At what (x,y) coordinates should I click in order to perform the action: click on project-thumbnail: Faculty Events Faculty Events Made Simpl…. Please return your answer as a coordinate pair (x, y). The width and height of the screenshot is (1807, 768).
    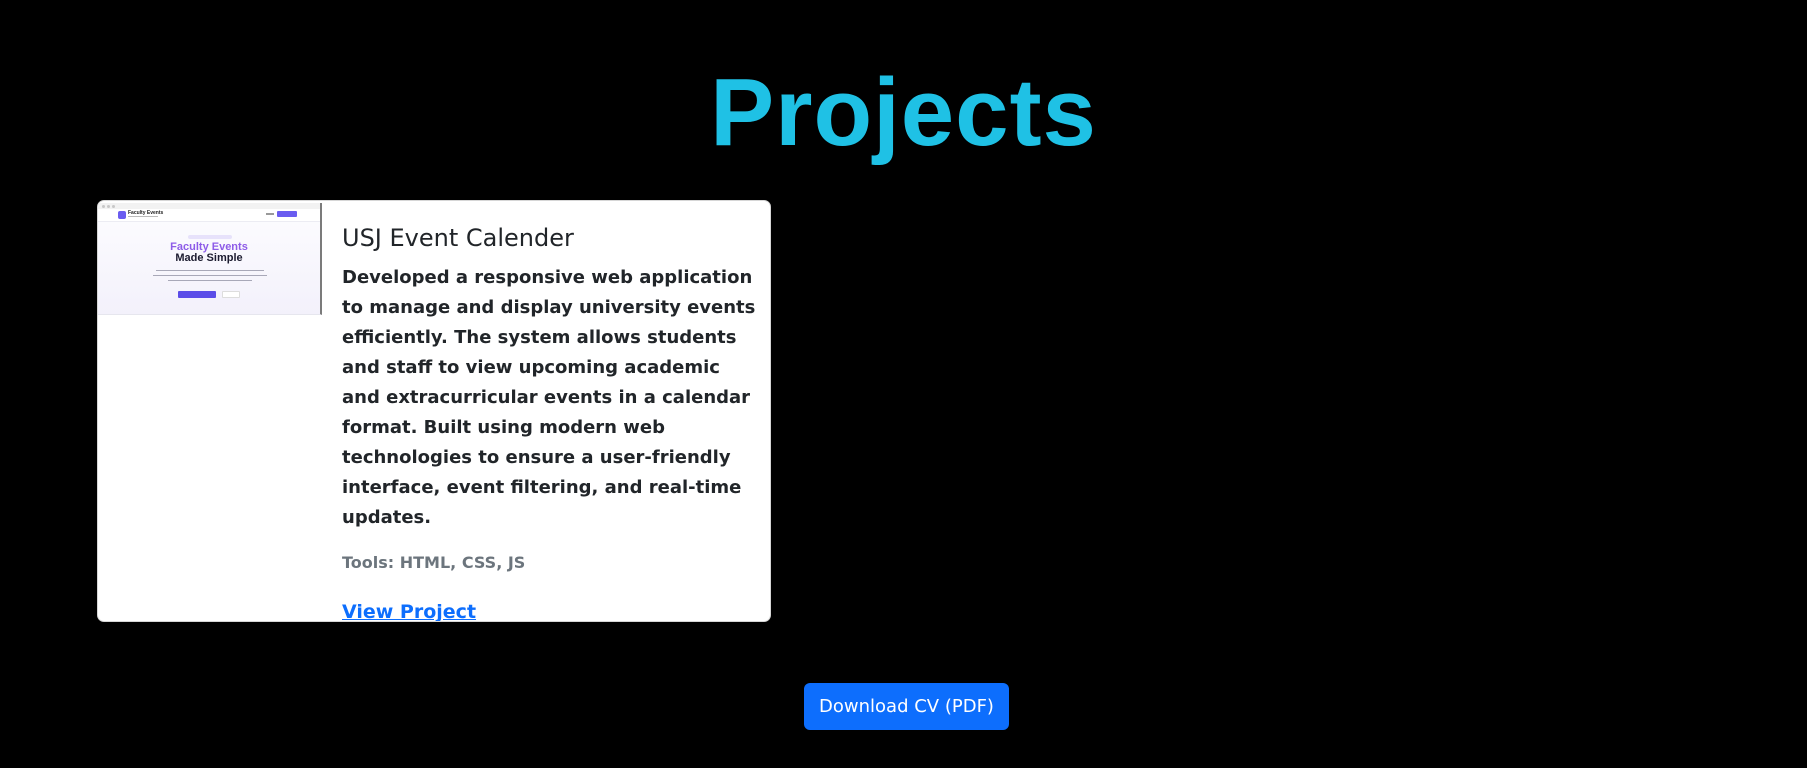
    Looking at the image, I should click on (210, 259).